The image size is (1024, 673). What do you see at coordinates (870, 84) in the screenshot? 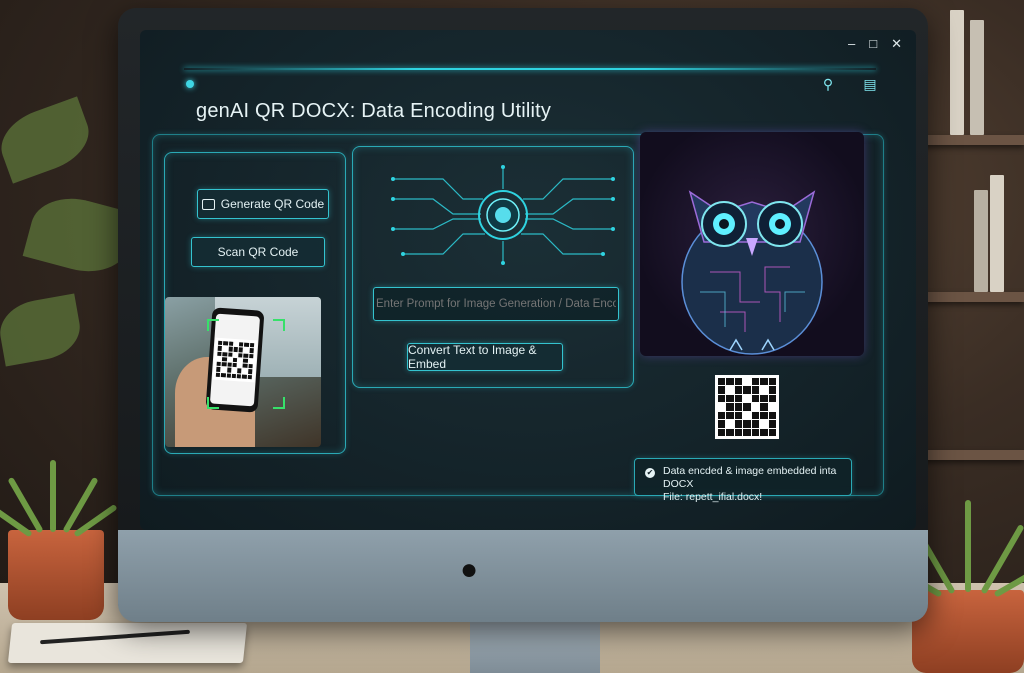
I see `chat-icon: ▤` at bounding box center [870, 84].